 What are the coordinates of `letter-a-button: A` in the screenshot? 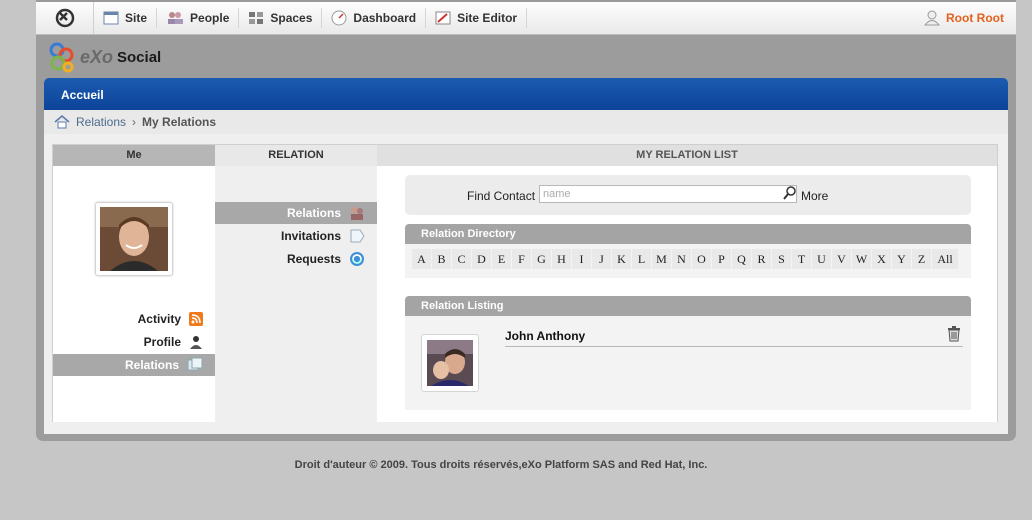 It's located at (421, 259).